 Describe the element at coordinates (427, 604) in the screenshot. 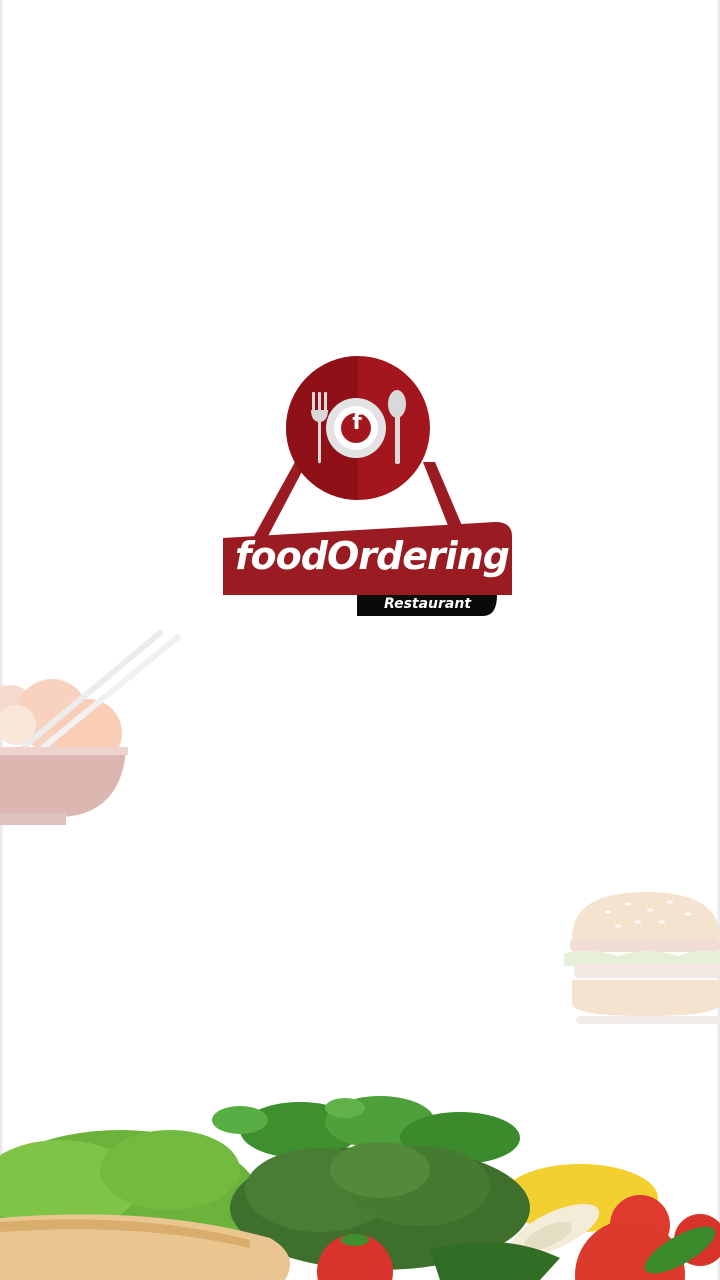

I see `brand-tagline: Restaurant` at that location.